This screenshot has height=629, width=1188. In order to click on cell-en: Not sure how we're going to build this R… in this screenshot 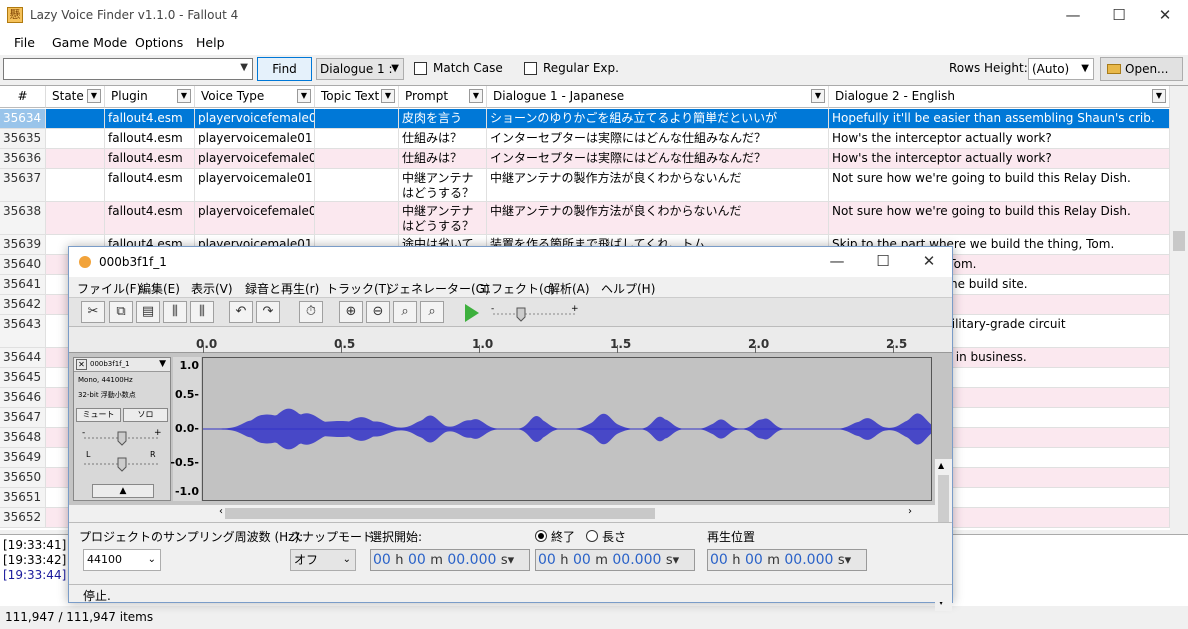, I will do `click(999, 218)`.